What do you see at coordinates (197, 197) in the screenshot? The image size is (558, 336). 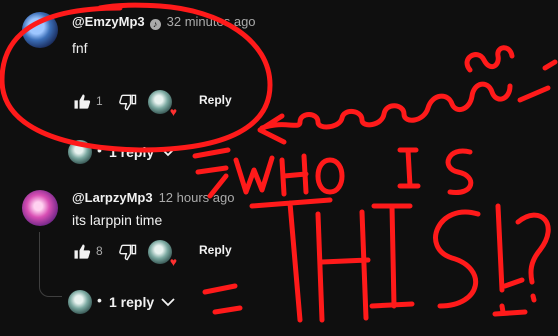 I see `comment-time: 12 hours ago` at bounding box center [197, 197].